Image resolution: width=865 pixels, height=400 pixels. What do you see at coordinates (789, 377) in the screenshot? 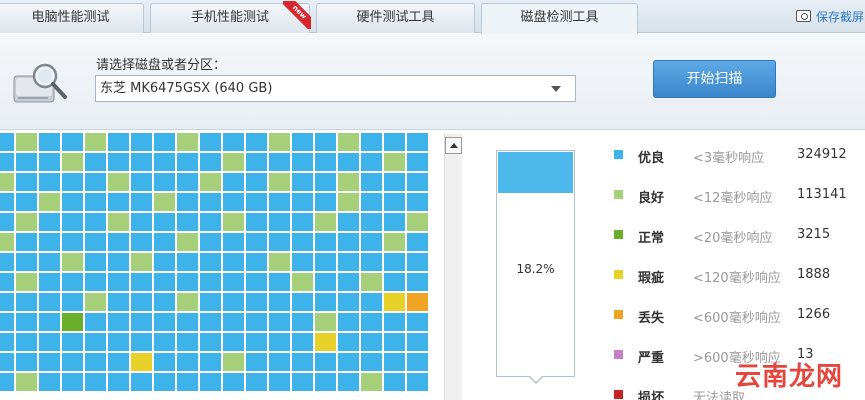
I see `watermark-logo: 云南龙网` at bounding box center [789, 377].